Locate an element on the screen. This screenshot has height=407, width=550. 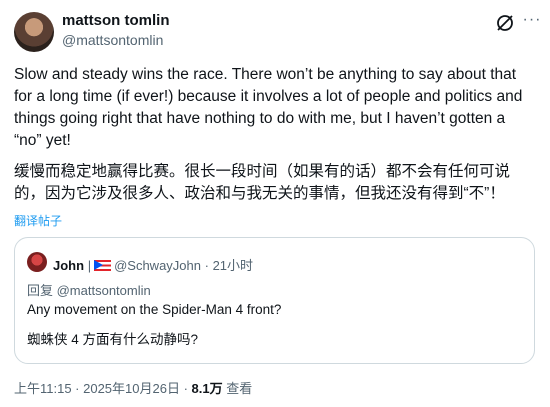
views-label: 查看 is located at coordinates (239, 388).